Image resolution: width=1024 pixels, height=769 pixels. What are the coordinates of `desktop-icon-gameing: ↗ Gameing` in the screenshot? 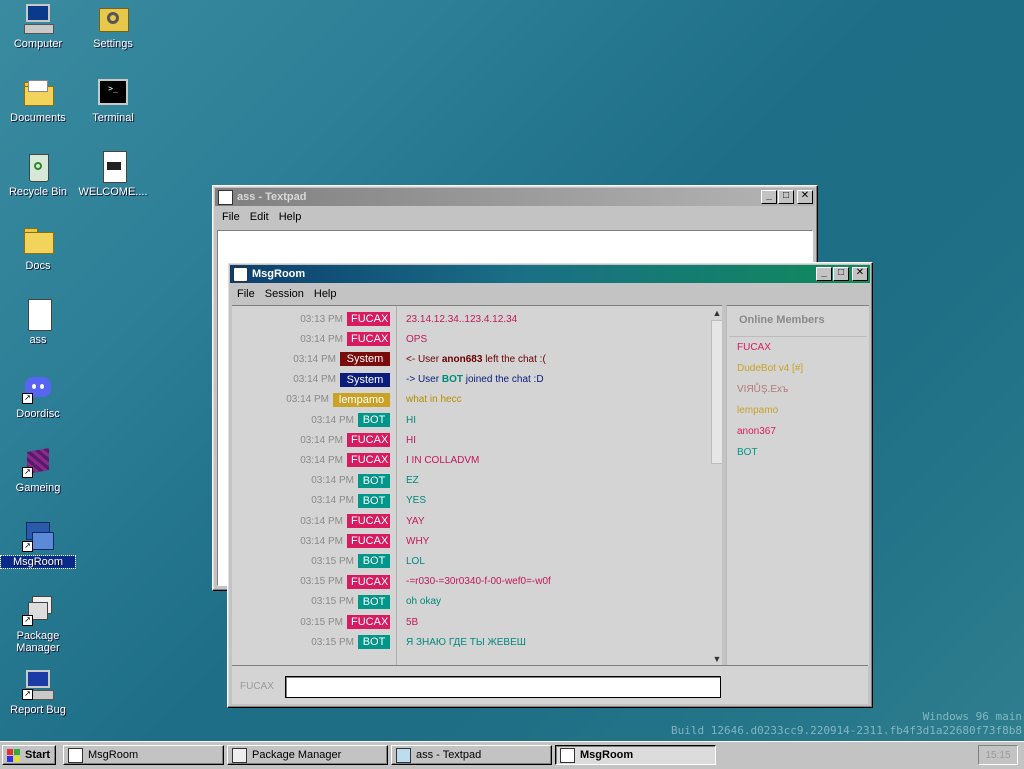 It's located at (38, 470).